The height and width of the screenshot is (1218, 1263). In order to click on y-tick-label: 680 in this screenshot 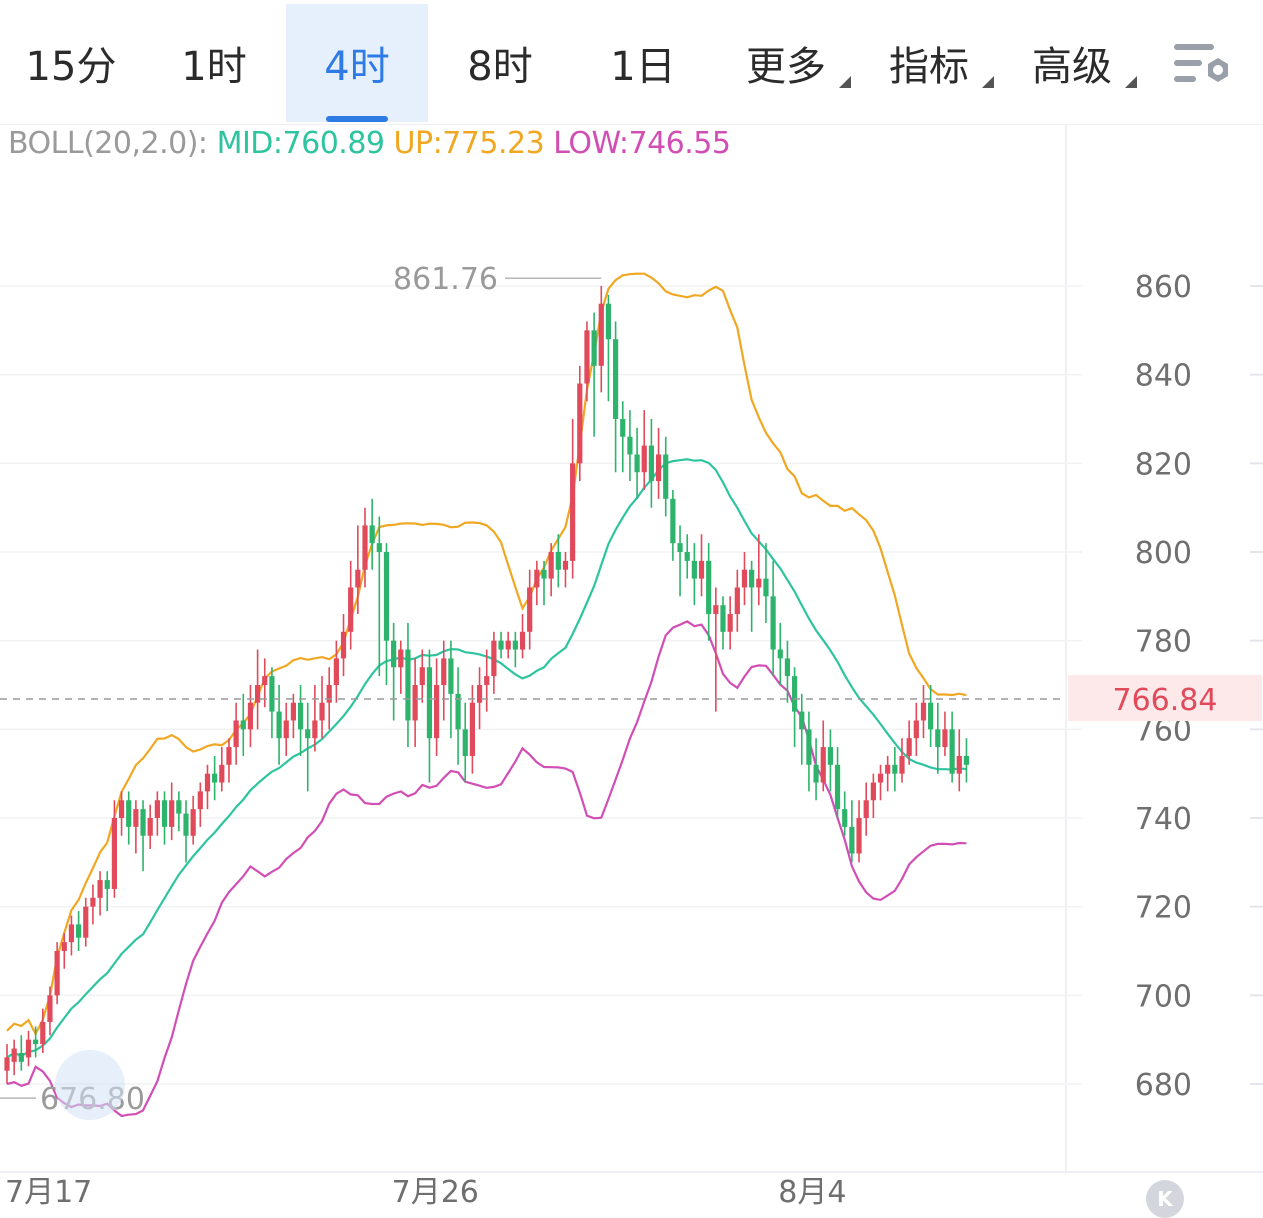, I will do `click(1163, 1085)`.